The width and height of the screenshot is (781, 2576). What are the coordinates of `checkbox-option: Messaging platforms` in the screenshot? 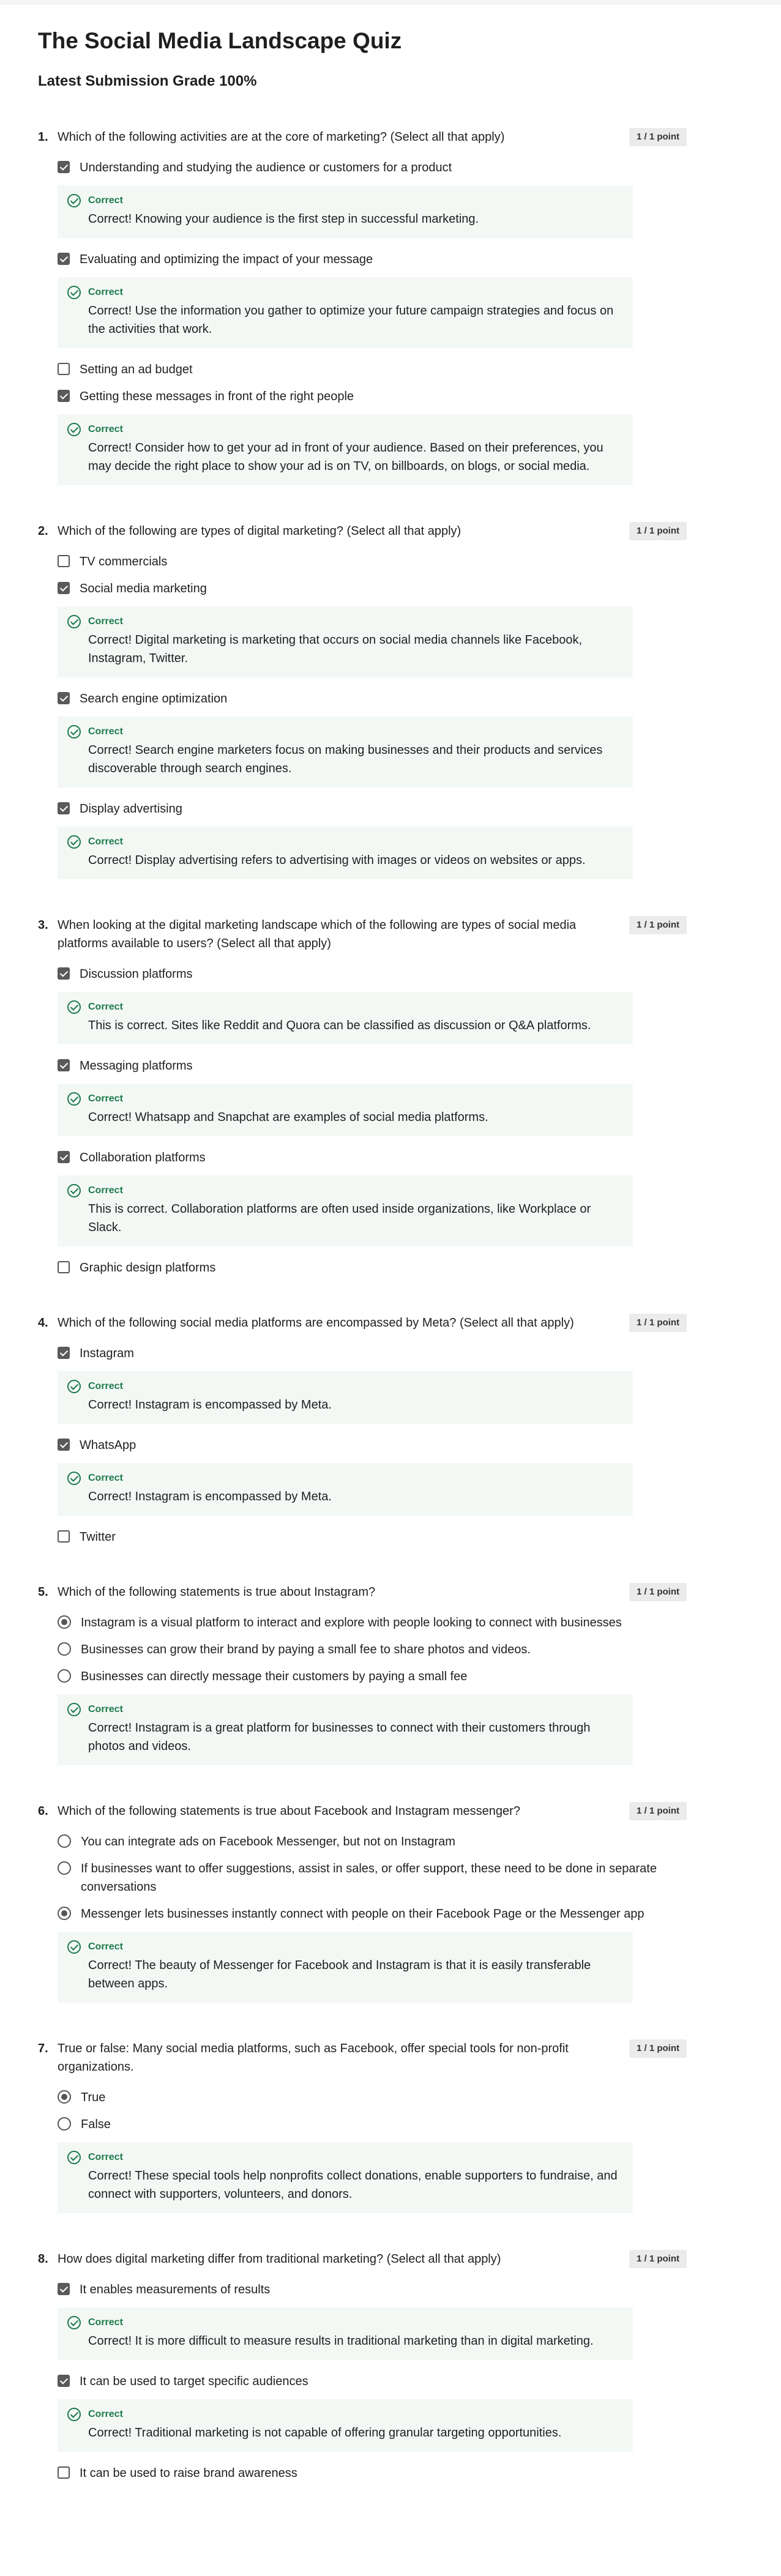 It's located at (372, 1066).